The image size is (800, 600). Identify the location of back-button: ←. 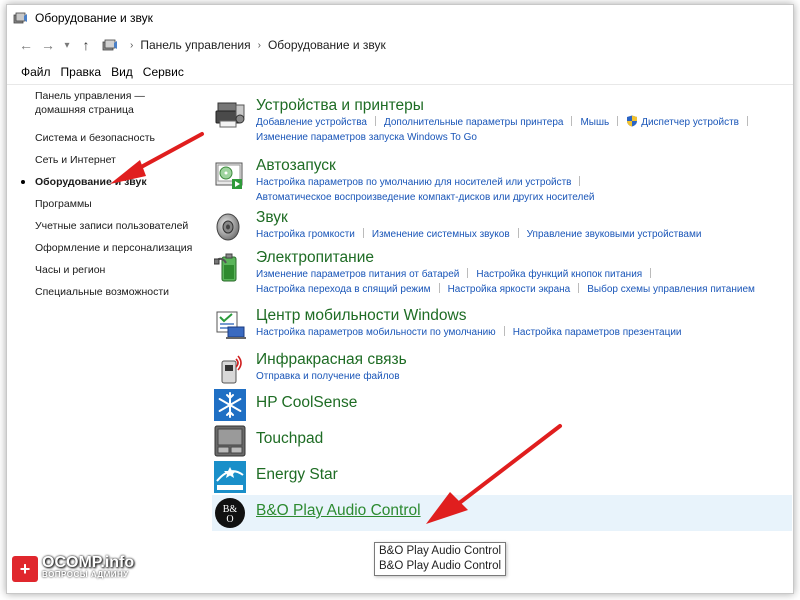
(26, 45).